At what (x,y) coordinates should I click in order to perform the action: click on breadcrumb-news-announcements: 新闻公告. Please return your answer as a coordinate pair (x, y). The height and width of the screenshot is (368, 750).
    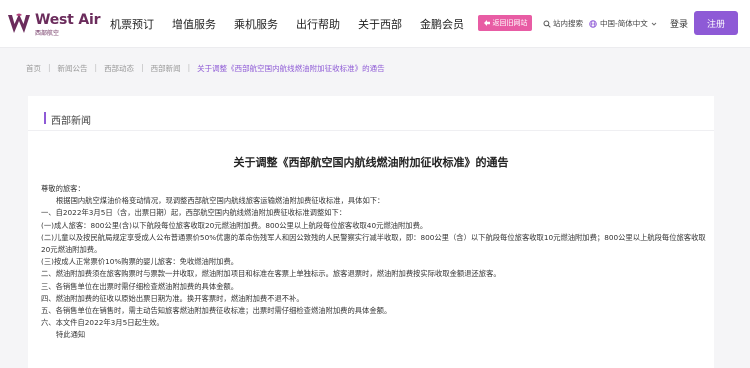
    Looking at the image, I should click on (73, 68).